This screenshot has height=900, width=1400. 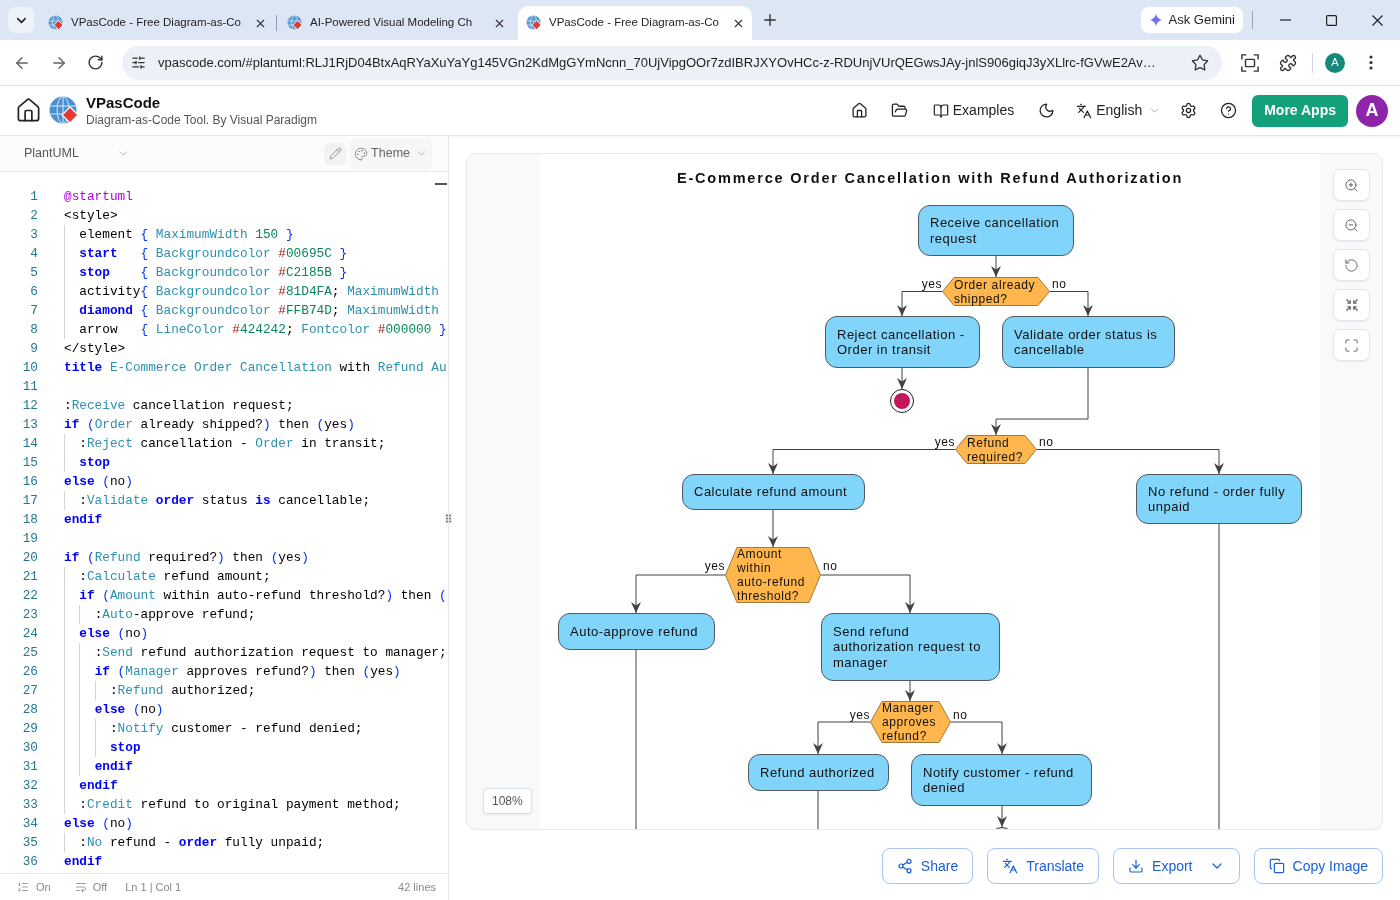 I want to click on code-line: :Validate order status is cancellable;, so click(x=217, y=500).